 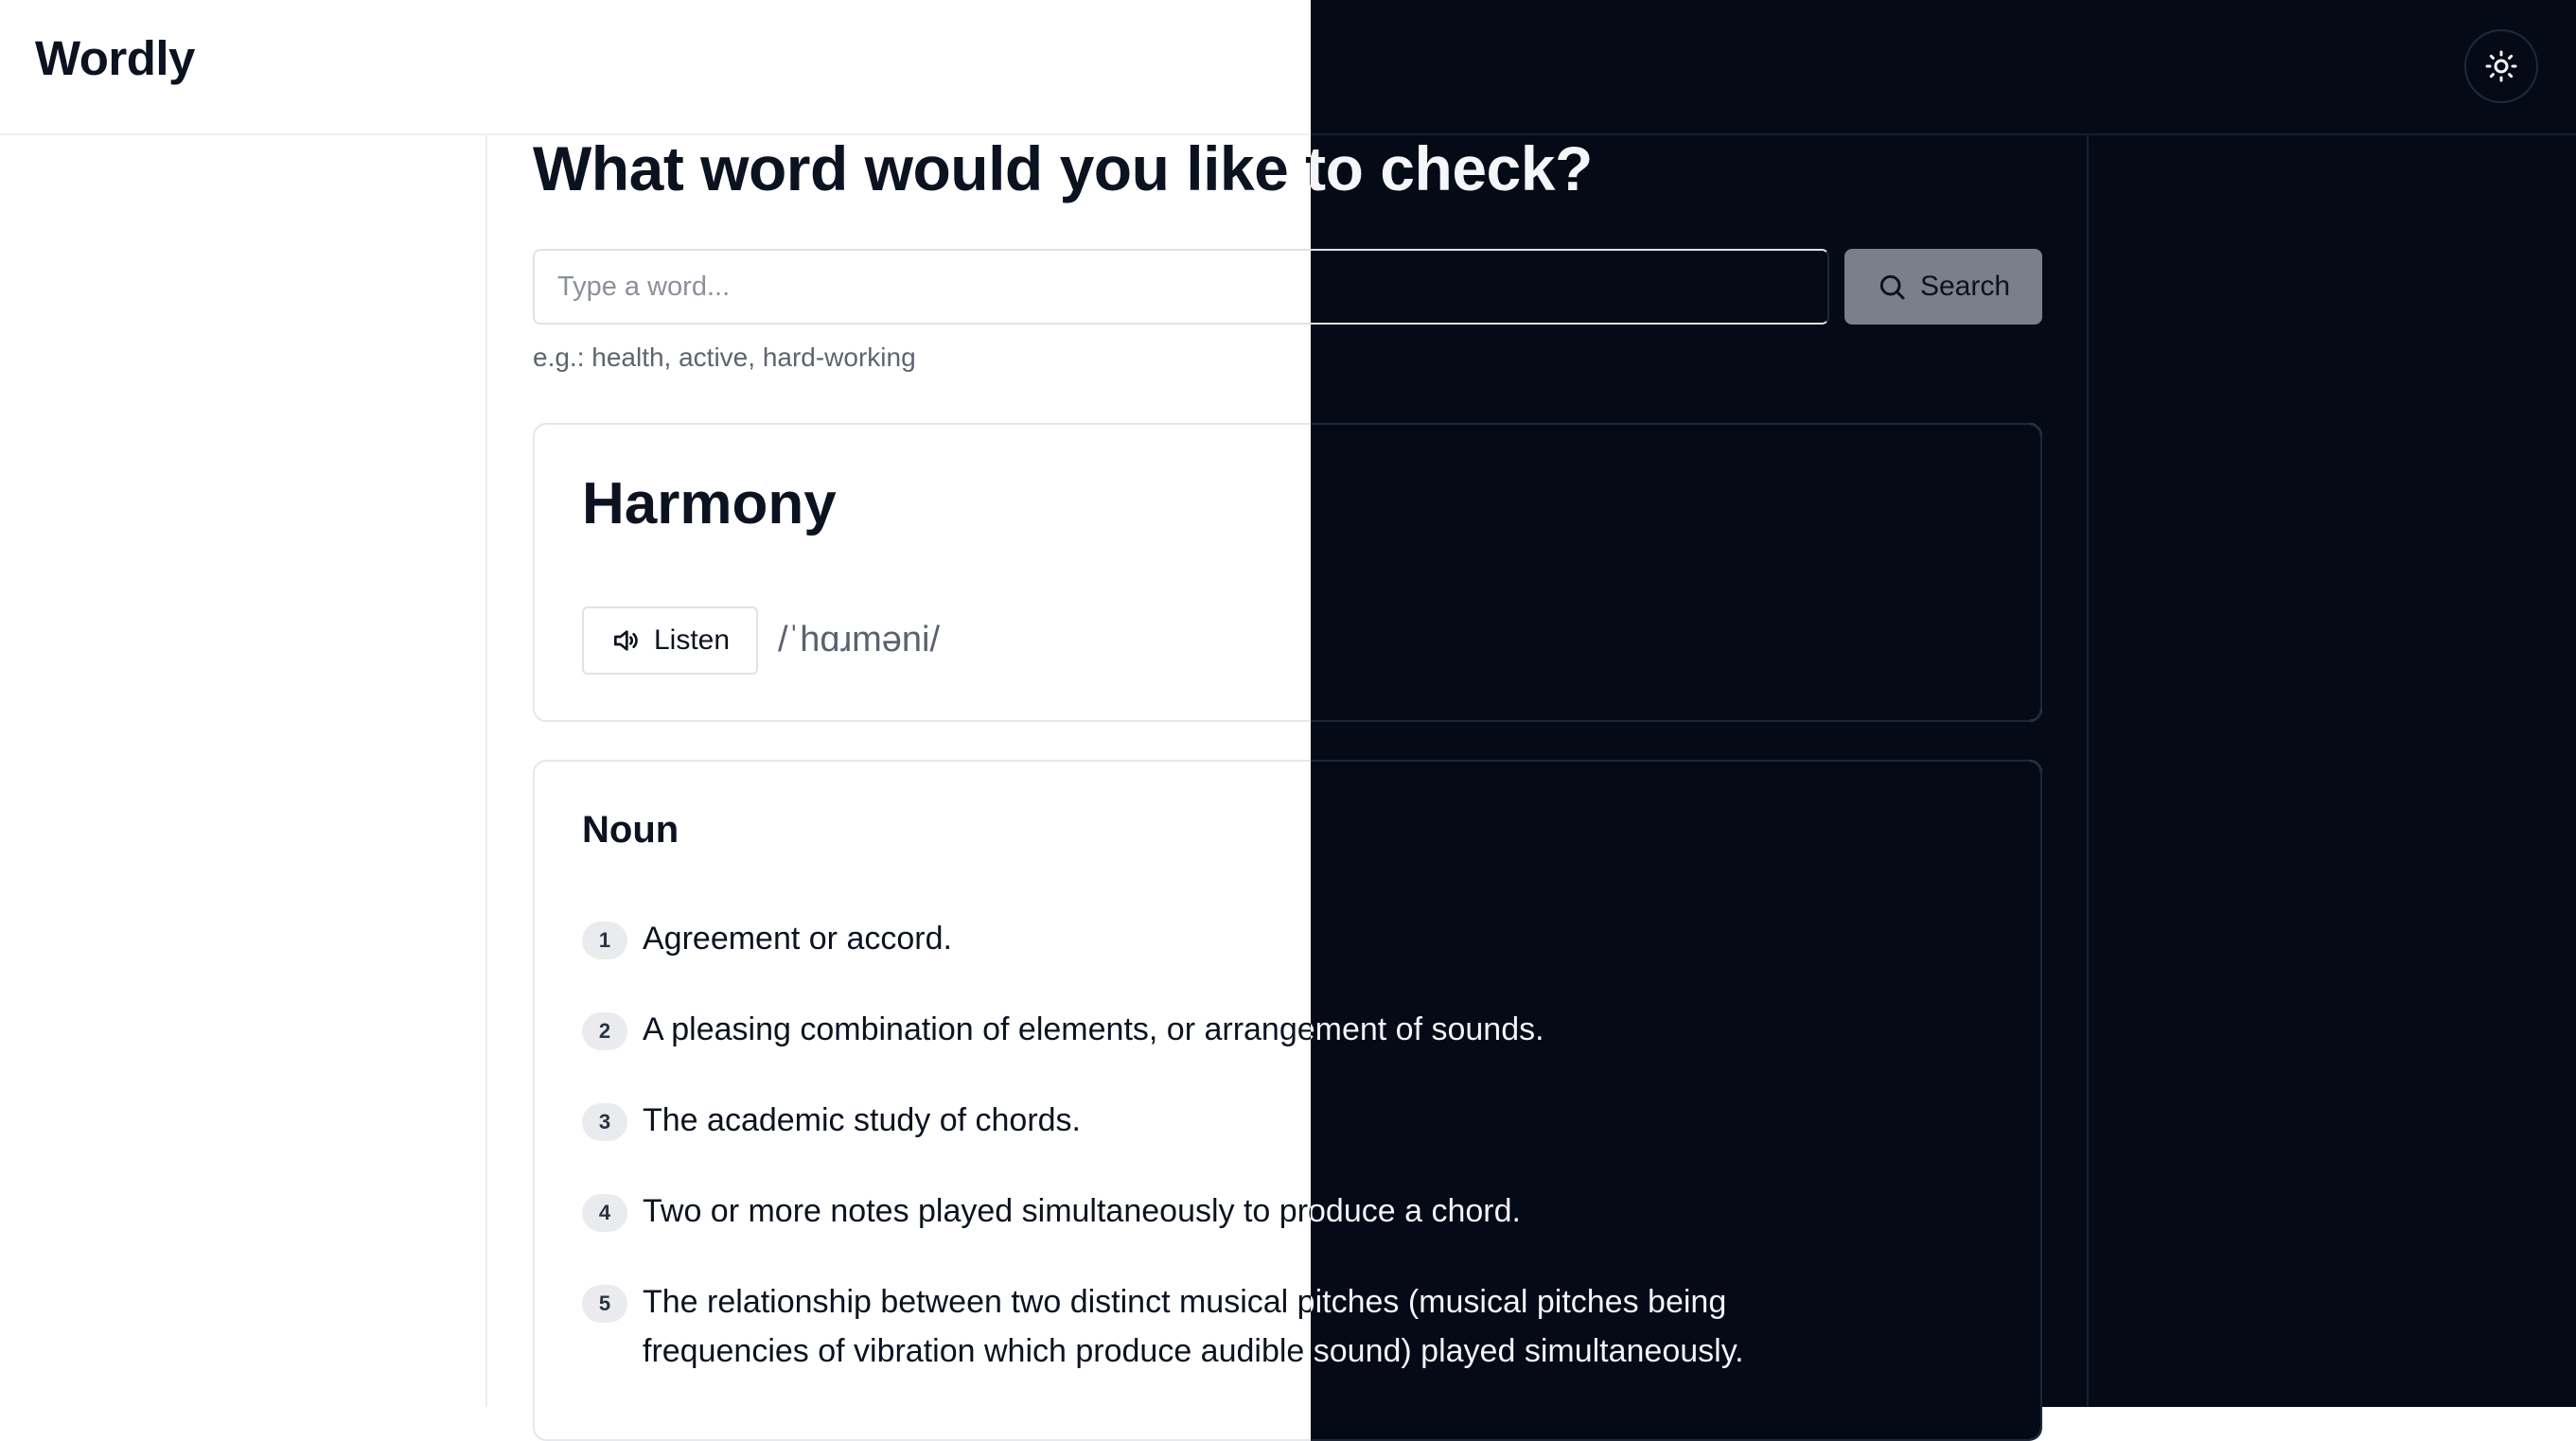 I want to click on definition-item: 1 Agreement or accord., so click(x=767, y=940).